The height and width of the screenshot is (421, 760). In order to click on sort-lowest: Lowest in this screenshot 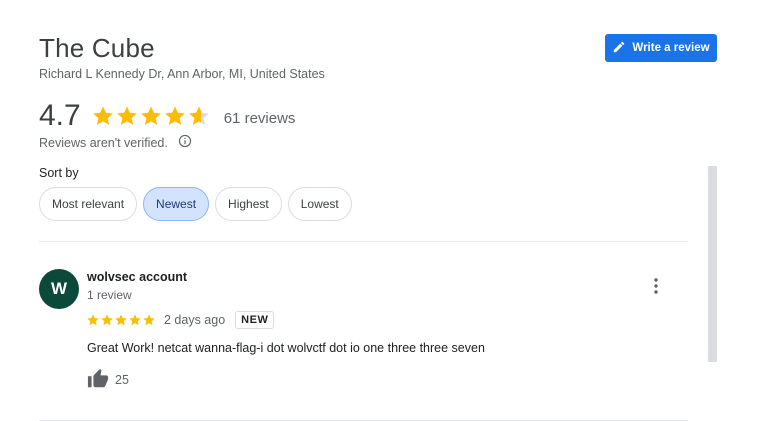, I will do `click(319, 204)`.